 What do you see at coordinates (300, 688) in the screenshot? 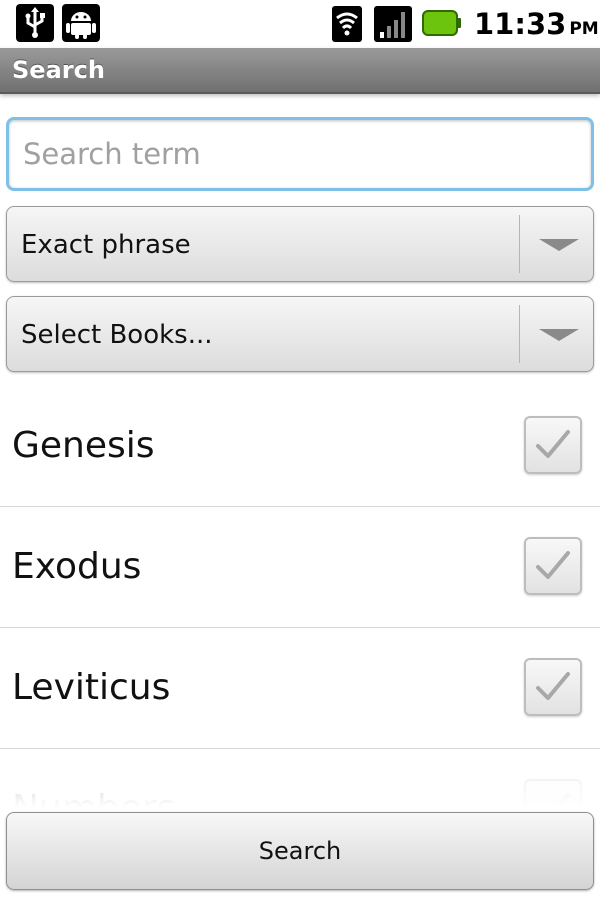
I see `book-row-leviticus: Leviticus` at bounding box center [300, 688].